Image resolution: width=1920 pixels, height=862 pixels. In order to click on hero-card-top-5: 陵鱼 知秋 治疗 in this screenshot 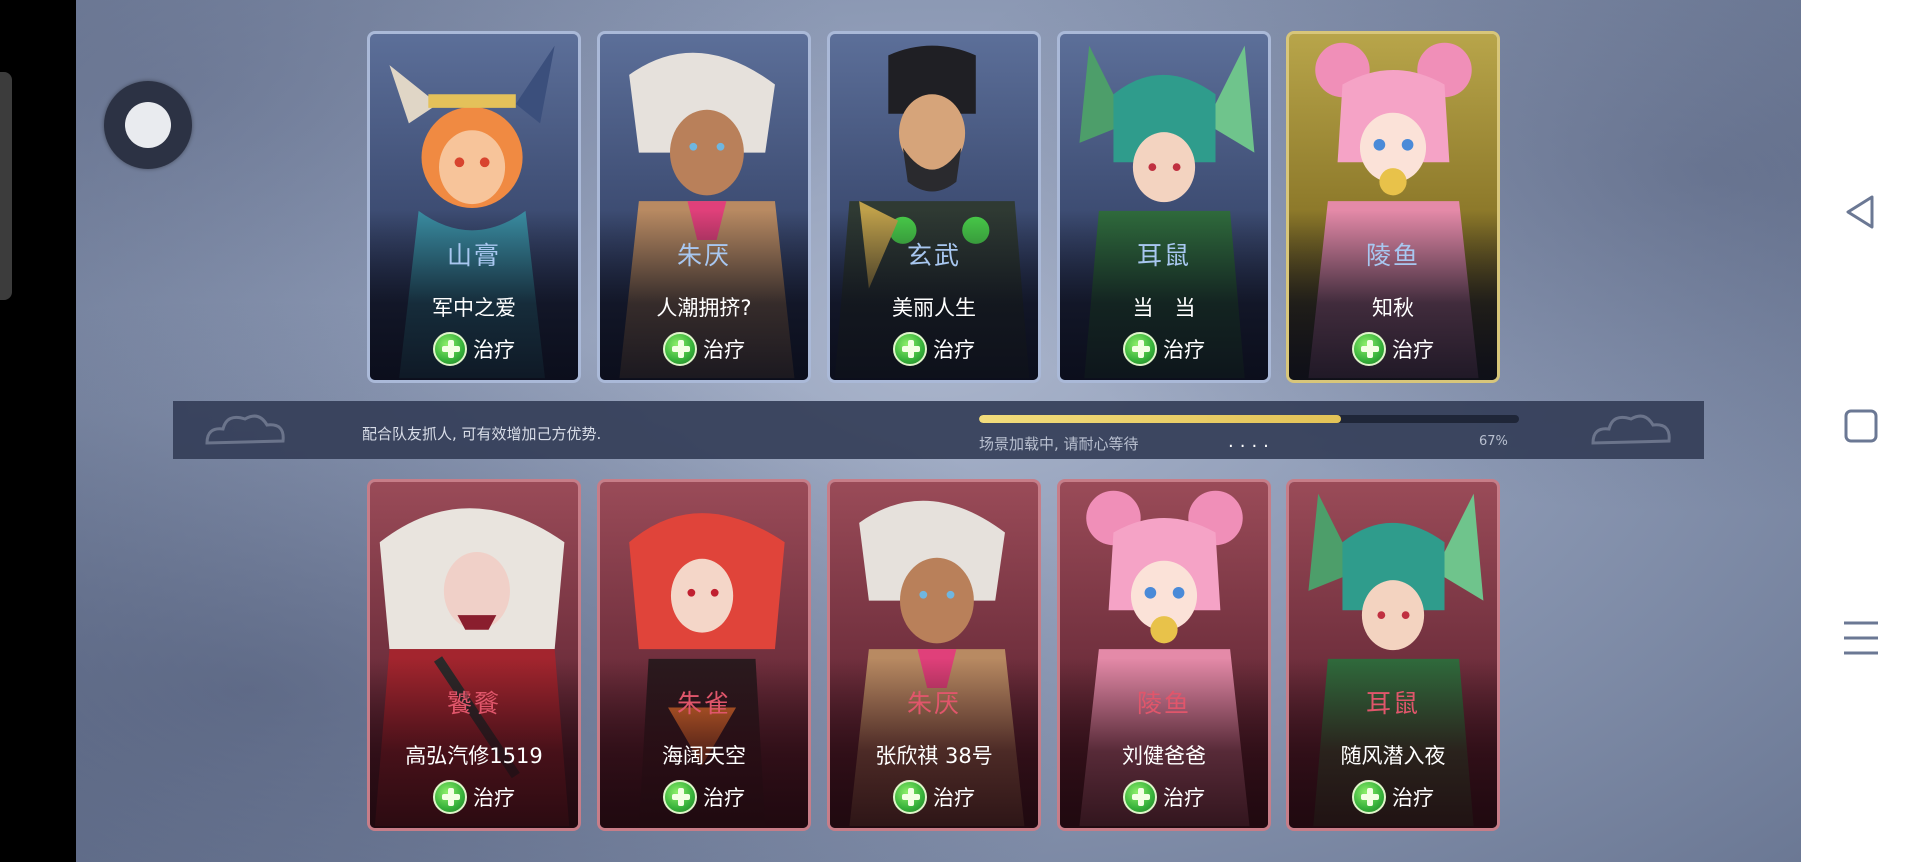, I will do `click(1393, 207)`.